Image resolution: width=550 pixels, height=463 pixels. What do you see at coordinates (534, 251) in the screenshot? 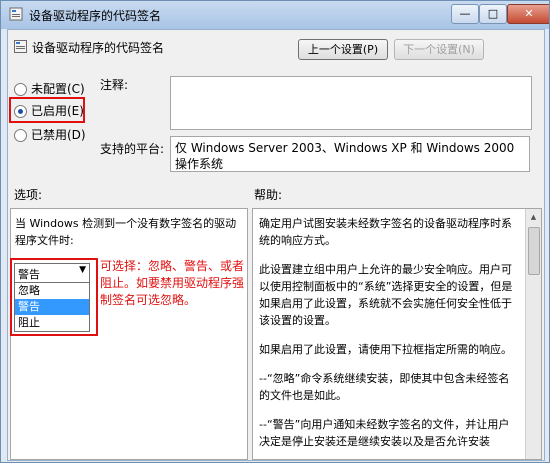
I see `scroll-thumb` at bounding box center [534, 251].